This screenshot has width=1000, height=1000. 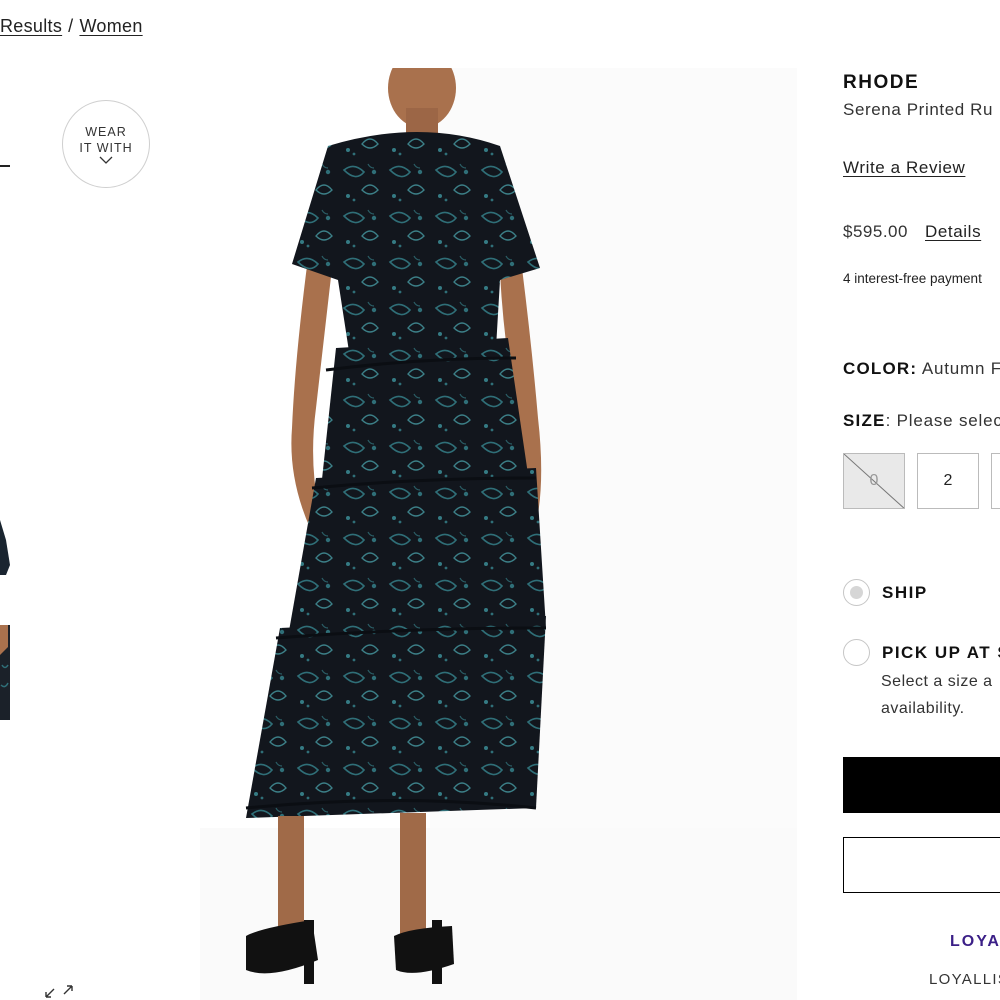 I want to click on breadcrumb-results-link: Results, so click(x=31, y=26).